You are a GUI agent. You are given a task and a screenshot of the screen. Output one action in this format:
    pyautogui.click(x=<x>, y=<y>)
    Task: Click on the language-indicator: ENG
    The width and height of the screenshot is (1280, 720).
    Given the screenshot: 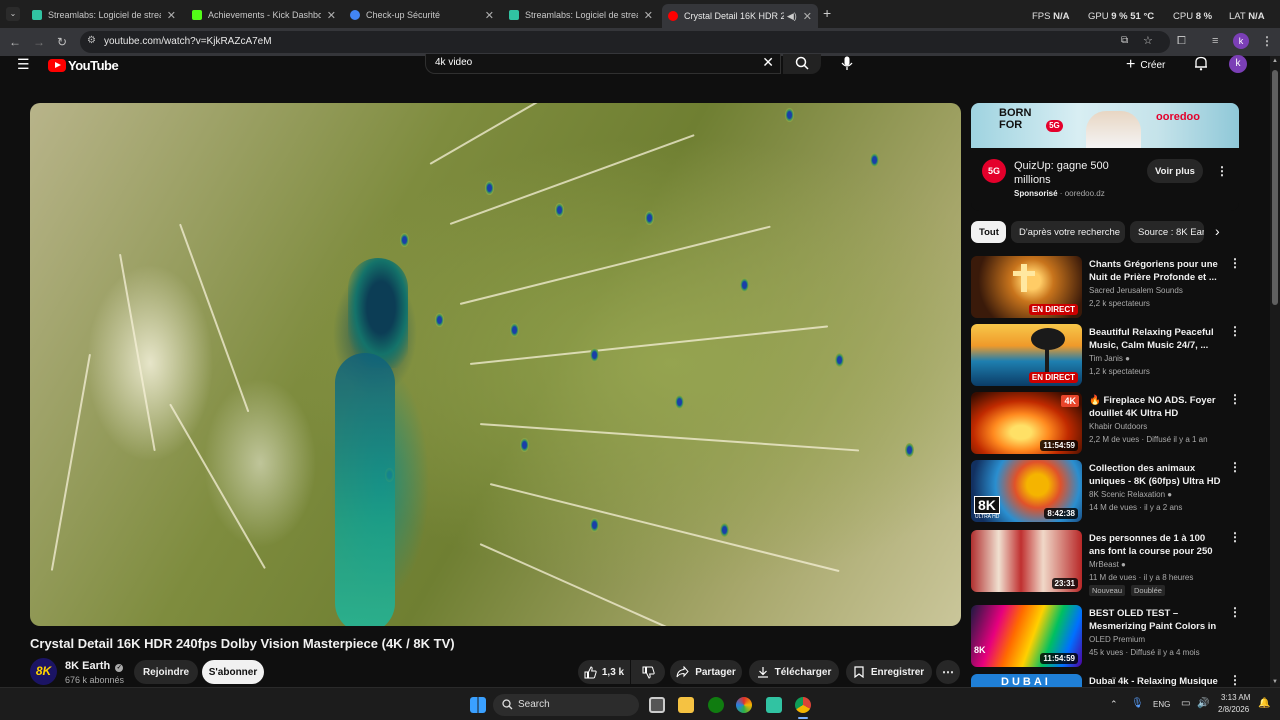 What is the action you would take?
    pyautogui.click(x=1161, y=704)
    